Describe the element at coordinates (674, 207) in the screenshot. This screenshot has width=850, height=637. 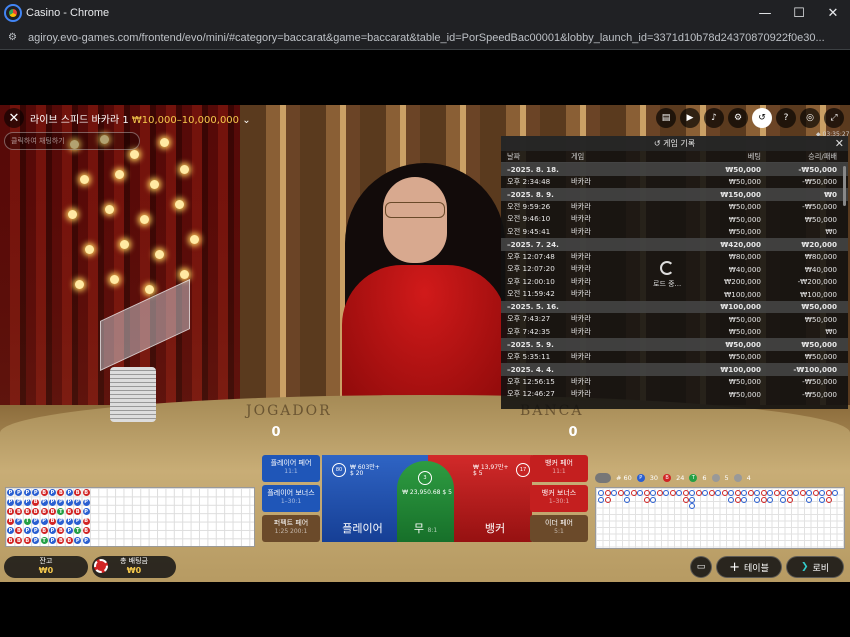
I see `history-row: 오전 9:59:26 바카라 ₩50,000 -₩50,000` at that location.